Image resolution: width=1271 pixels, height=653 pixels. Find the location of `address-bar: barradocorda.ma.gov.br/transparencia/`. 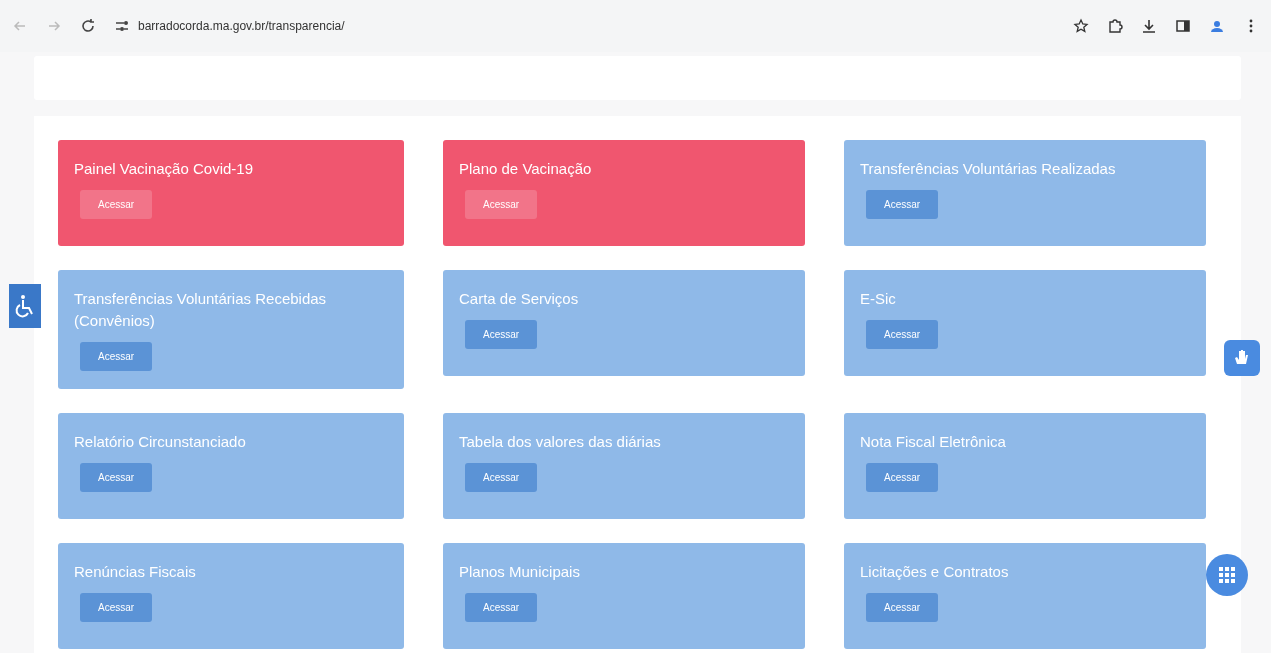

address-bar: barradocorda.ma.gov.br/transparencia/ is located at coordinates (241, 26).